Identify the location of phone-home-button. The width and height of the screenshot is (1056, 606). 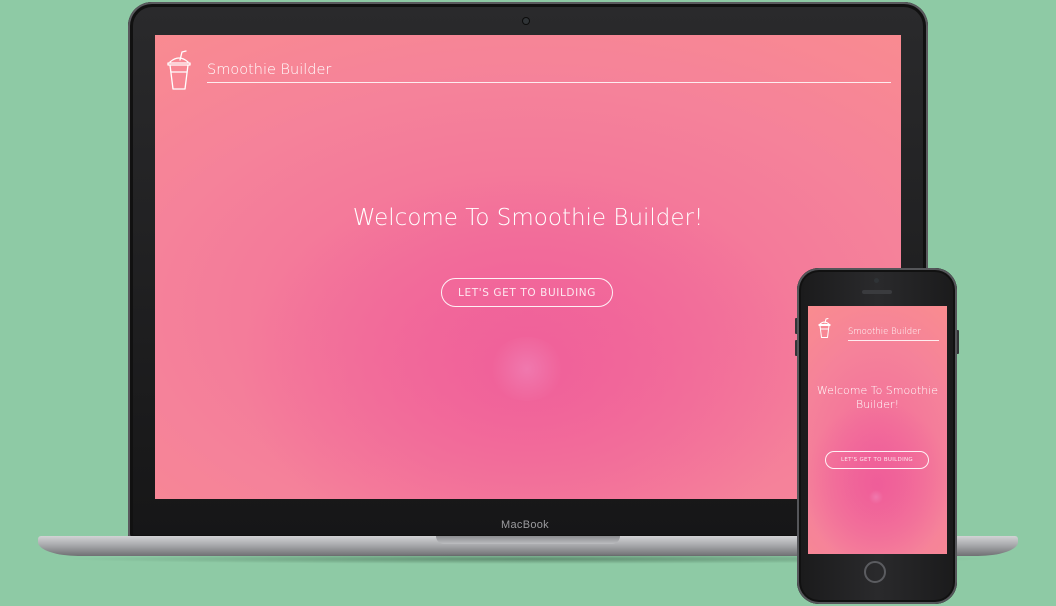
(875, 572).